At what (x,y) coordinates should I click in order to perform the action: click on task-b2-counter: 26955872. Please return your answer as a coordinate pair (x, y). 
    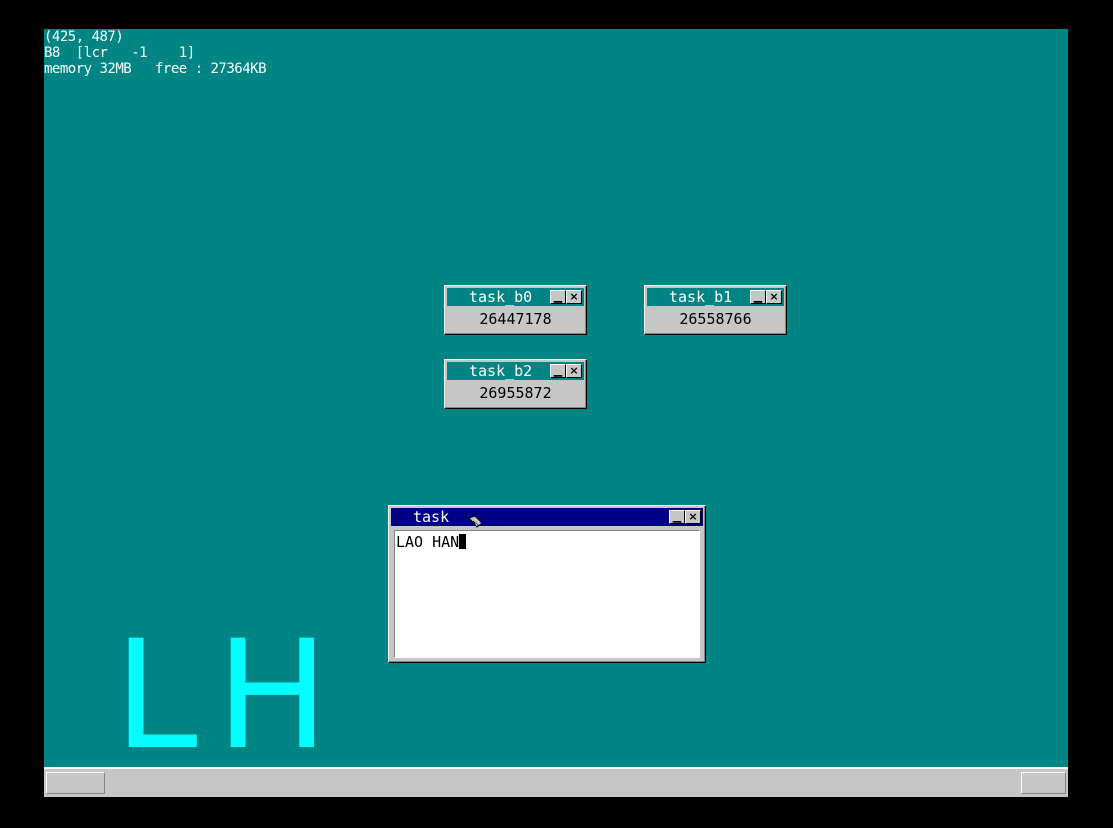
    Looking at the image, I should click on (515, 393).